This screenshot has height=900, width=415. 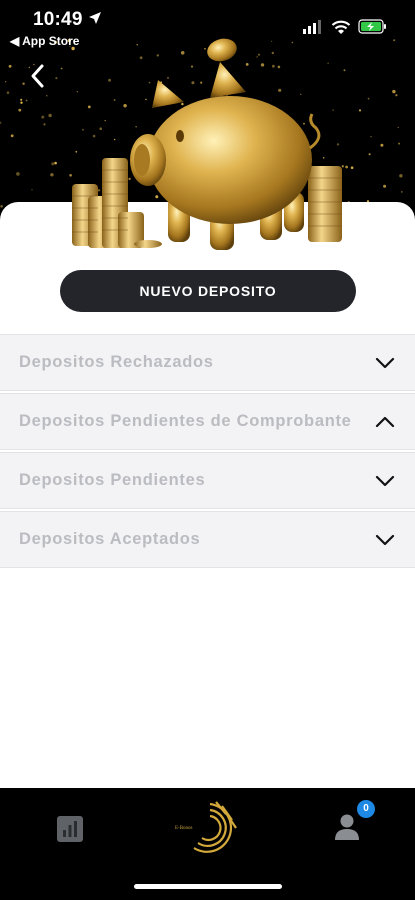 I want to click on section-label: Depositos Pendientes, so click(x=112, y=480).